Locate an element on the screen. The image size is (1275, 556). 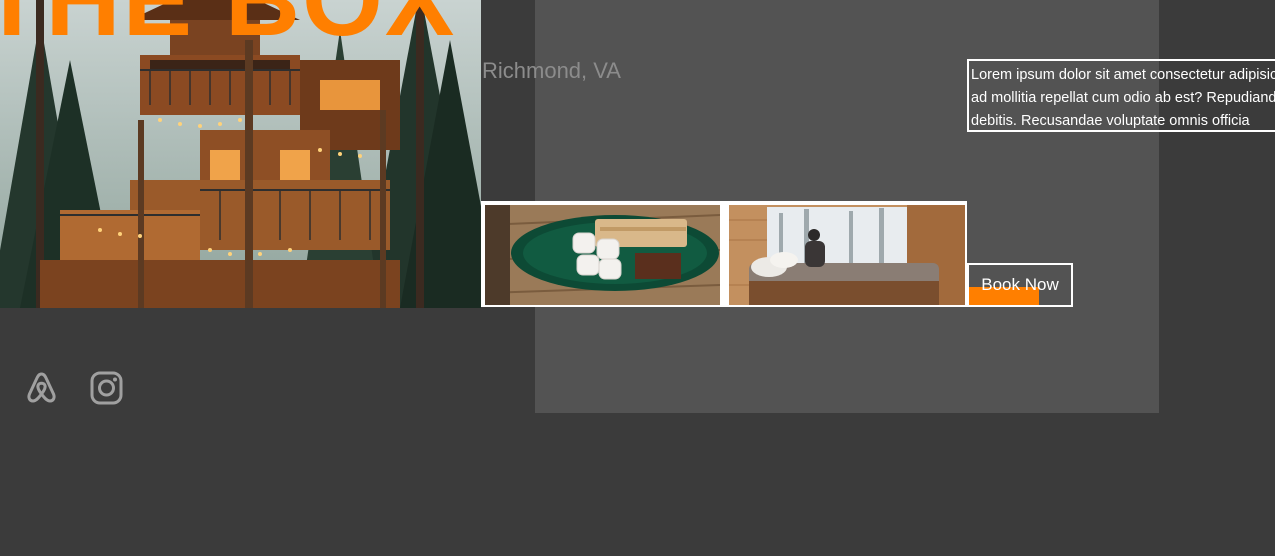
smores-plate-image is located at coordinates (602, 255).